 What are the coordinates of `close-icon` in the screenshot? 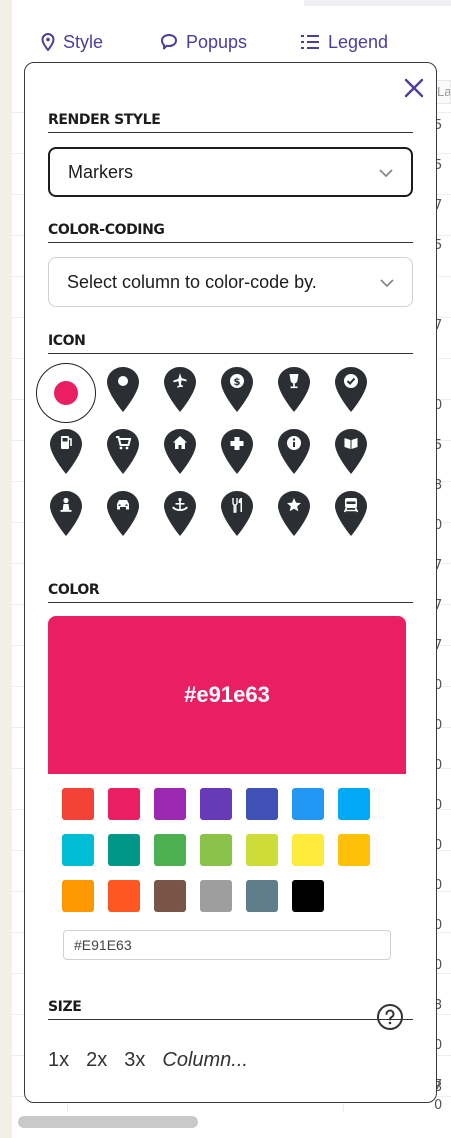 It's located at (414, 88).